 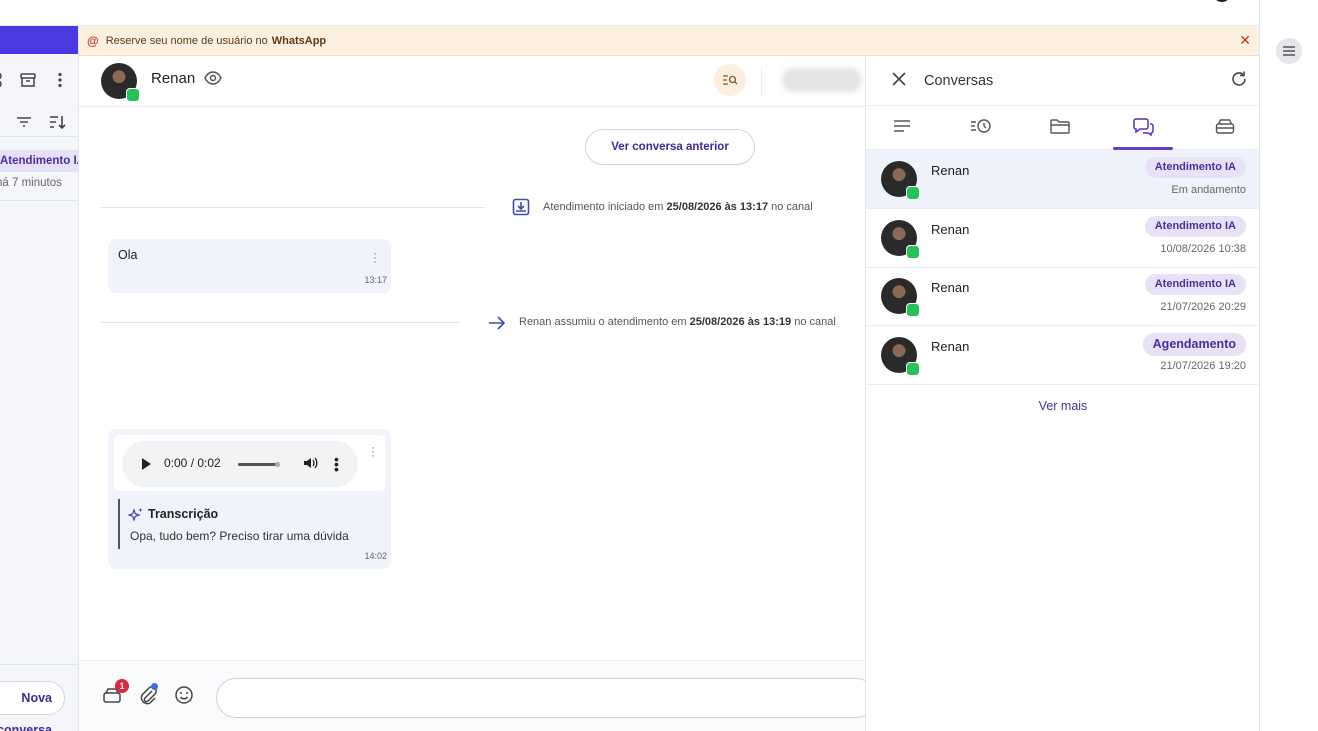 What do you see at coordinates (154, 686) in the screenshot?
I see `attachment-dot` at bounding box center [154, 686].